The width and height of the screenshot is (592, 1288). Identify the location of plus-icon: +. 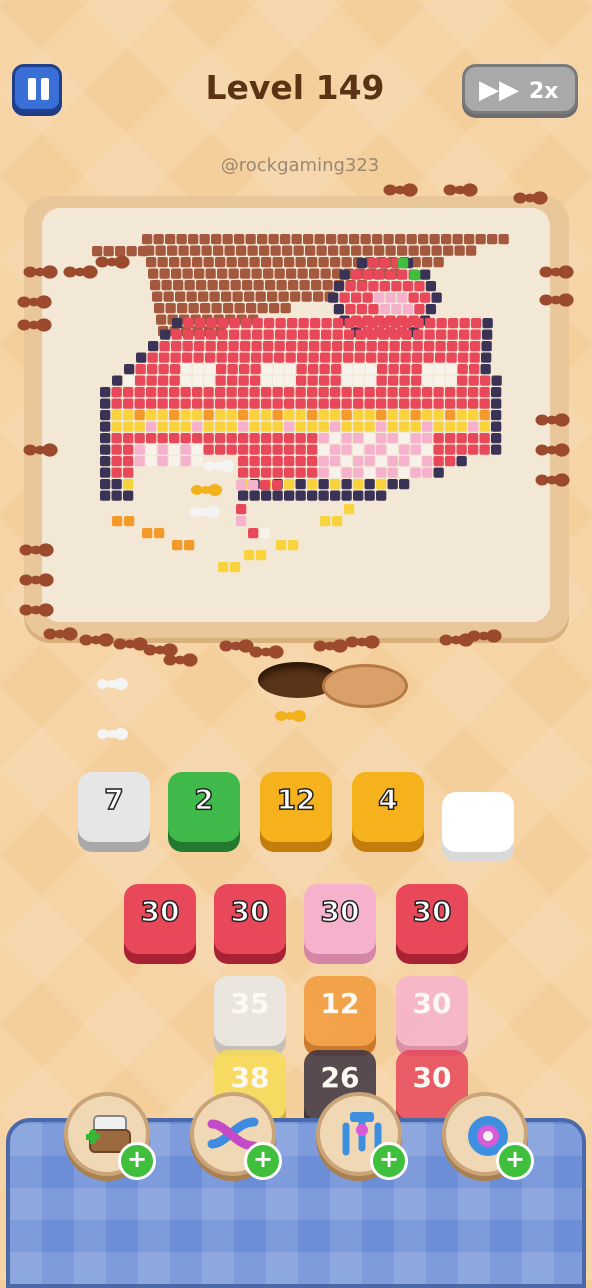
(515, 1161).